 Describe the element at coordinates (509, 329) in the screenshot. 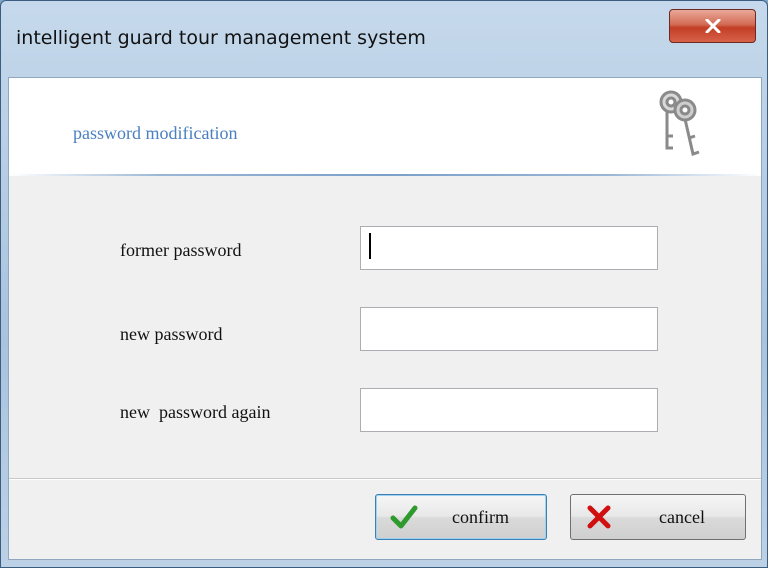

I see `new-password-input` at that location.